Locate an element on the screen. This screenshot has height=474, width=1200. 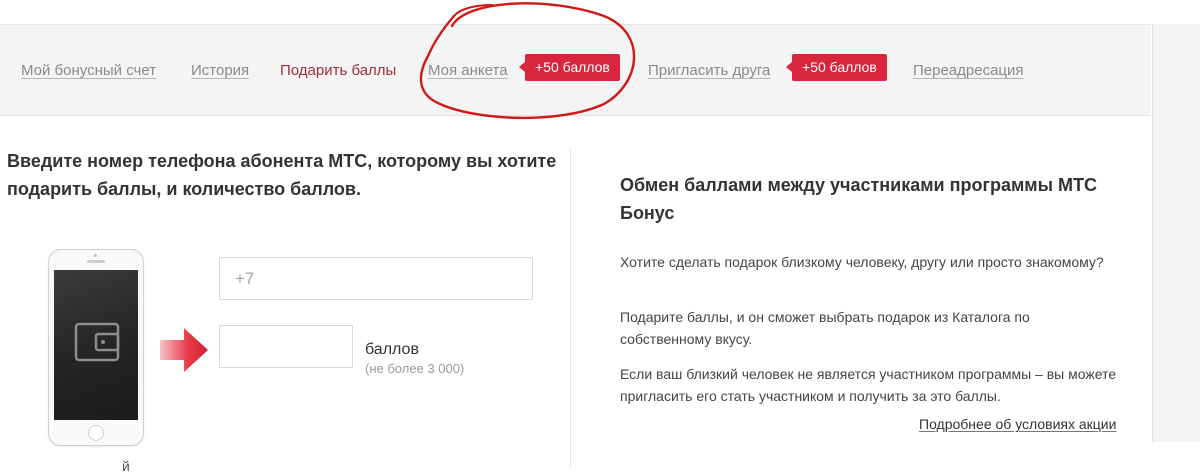
points-limit-hint: (не более 3 000) is located at coordinates (415, 368).